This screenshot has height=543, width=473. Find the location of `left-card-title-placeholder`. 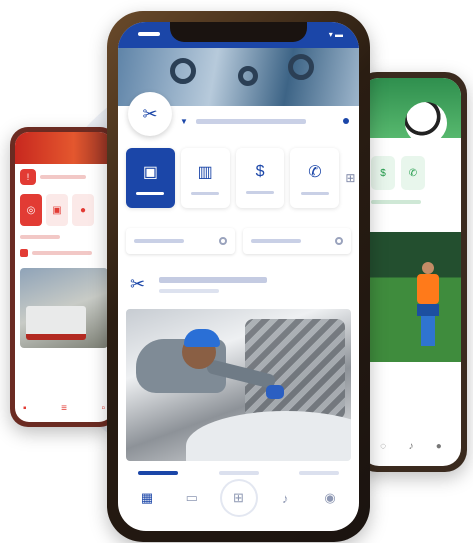

left-card-title-placeholder is located at coordinates (62, 253).